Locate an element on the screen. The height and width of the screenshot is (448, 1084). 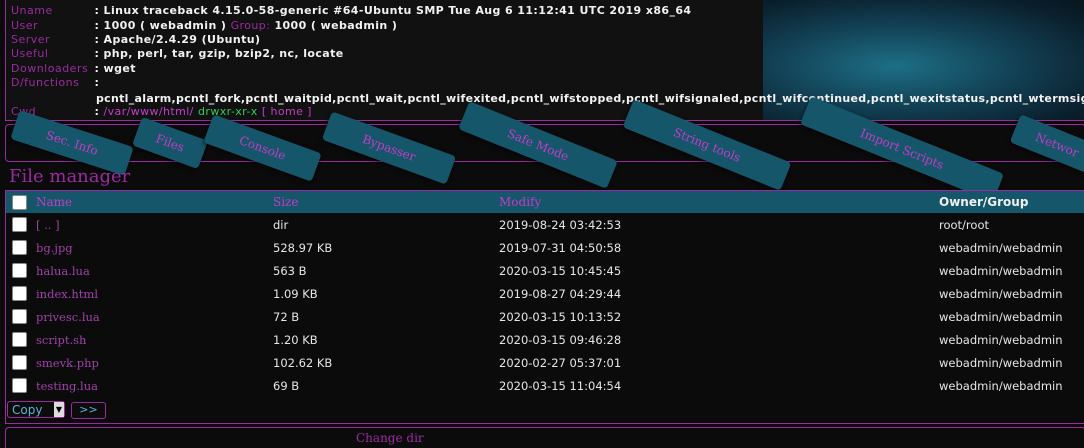
info-value: : wget is located at coordinates (115, 68).